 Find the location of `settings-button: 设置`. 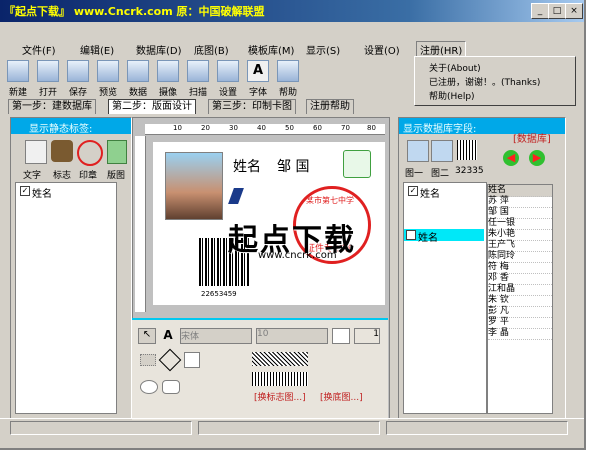

settings-button: 设置 is located at coordinates (228, 79).